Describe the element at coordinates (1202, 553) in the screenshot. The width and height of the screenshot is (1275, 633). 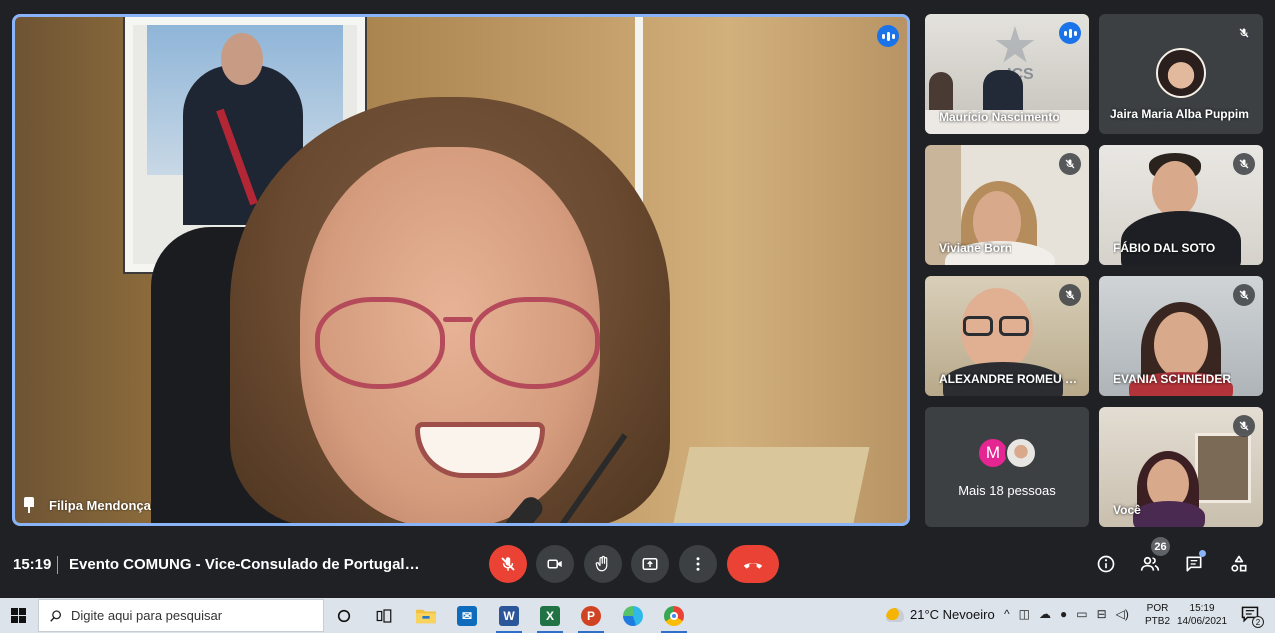
I see `chat-notification-dot` at that location.